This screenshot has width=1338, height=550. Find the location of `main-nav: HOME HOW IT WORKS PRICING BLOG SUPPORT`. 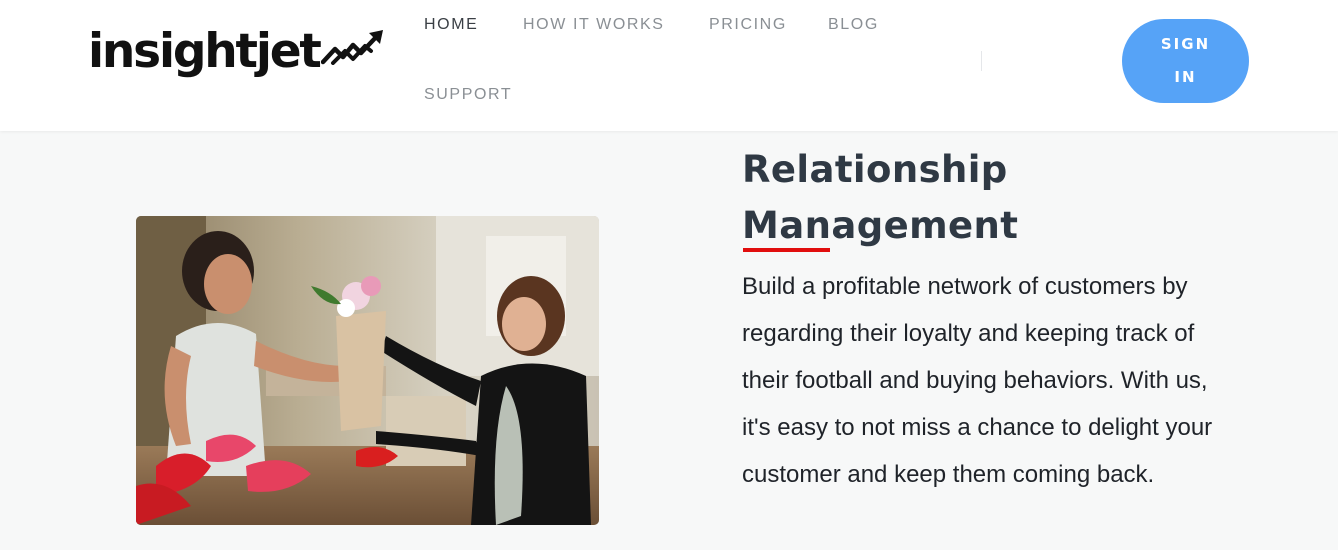

main-nav: HOME HOW IT WORKS PRICING BLOG SUPPORT is located at coordinates (684, 65).